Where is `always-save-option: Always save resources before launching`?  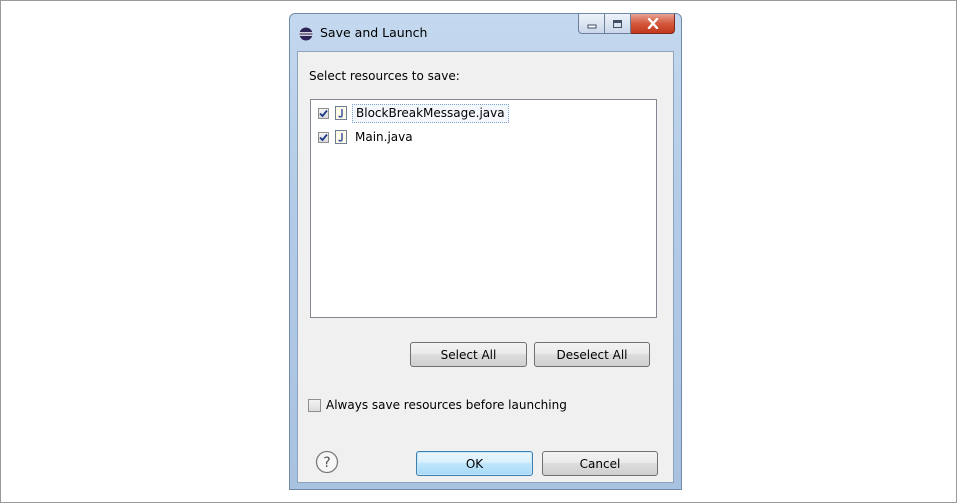 always-save-option: Always save resources before launching is located at coordinates (437, 405).